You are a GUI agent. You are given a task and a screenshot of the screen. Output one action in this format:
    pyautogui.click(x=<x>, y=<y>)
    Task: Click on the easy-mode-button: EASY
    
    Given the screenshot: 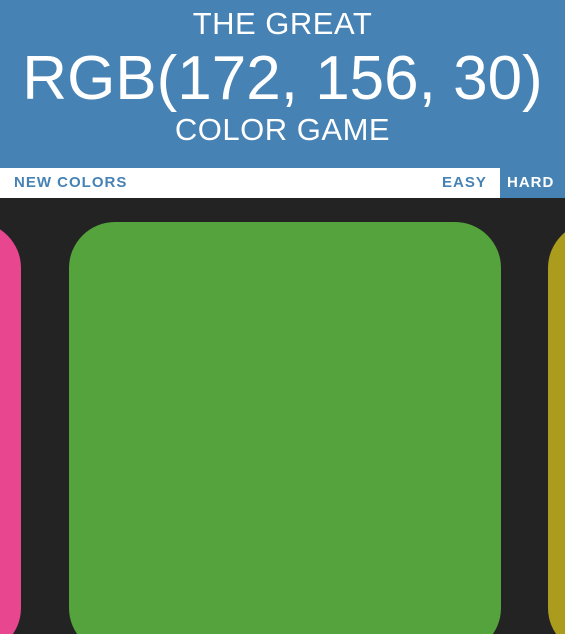 What is the action you would take?
    pyautogui.click(x=464, y=183)
    